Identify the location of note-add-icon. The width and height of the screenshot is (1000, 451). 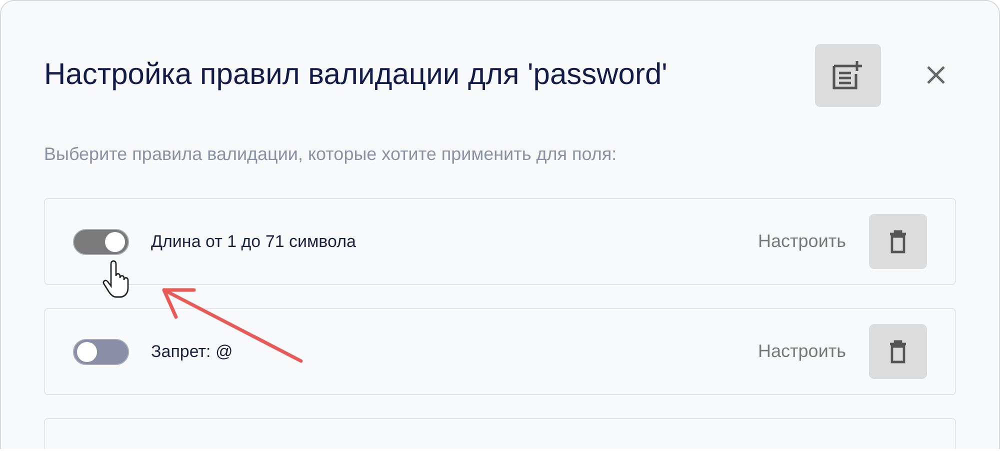
(848, 75).